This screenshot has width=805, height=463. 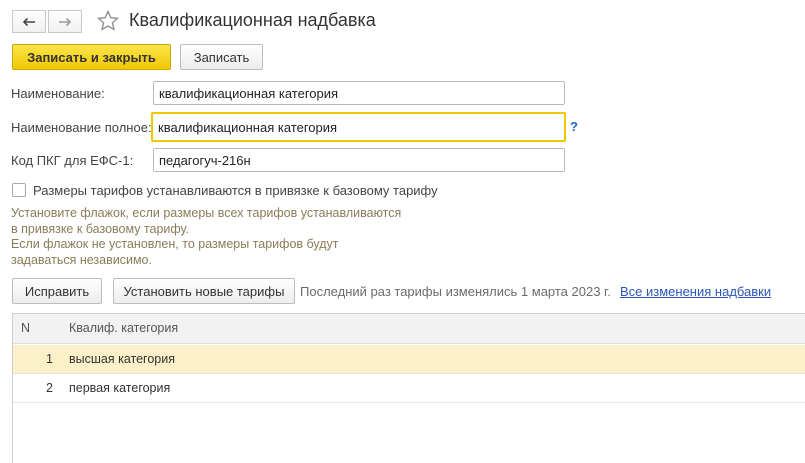 I want to click on pkg-code-label: Код ПКГ для ЕФС-1:, so click(x=72, y=160).